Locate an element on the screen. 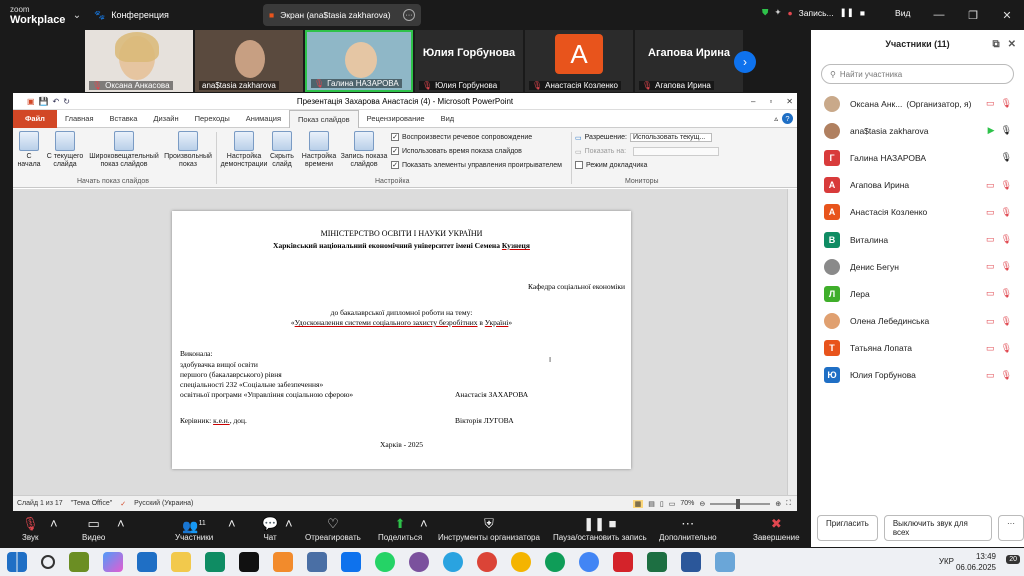  invite-button: Пригласить is located at coordinates (847, 528).